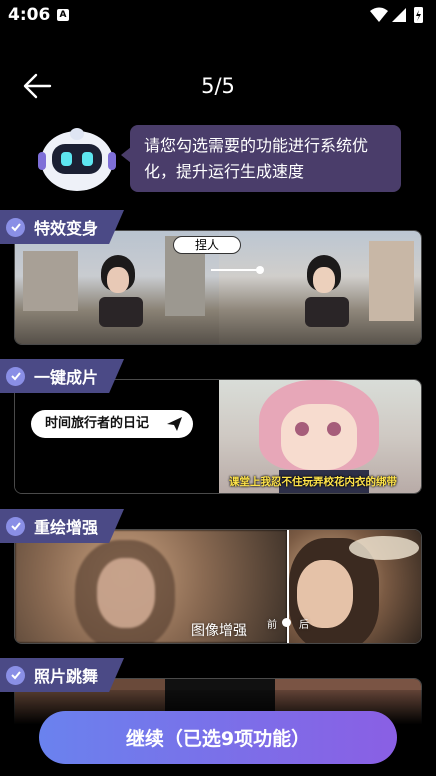 The image size is (436, 776). I want to click on feature-preview-card: 图像增强 前 后, so click(218, 586).